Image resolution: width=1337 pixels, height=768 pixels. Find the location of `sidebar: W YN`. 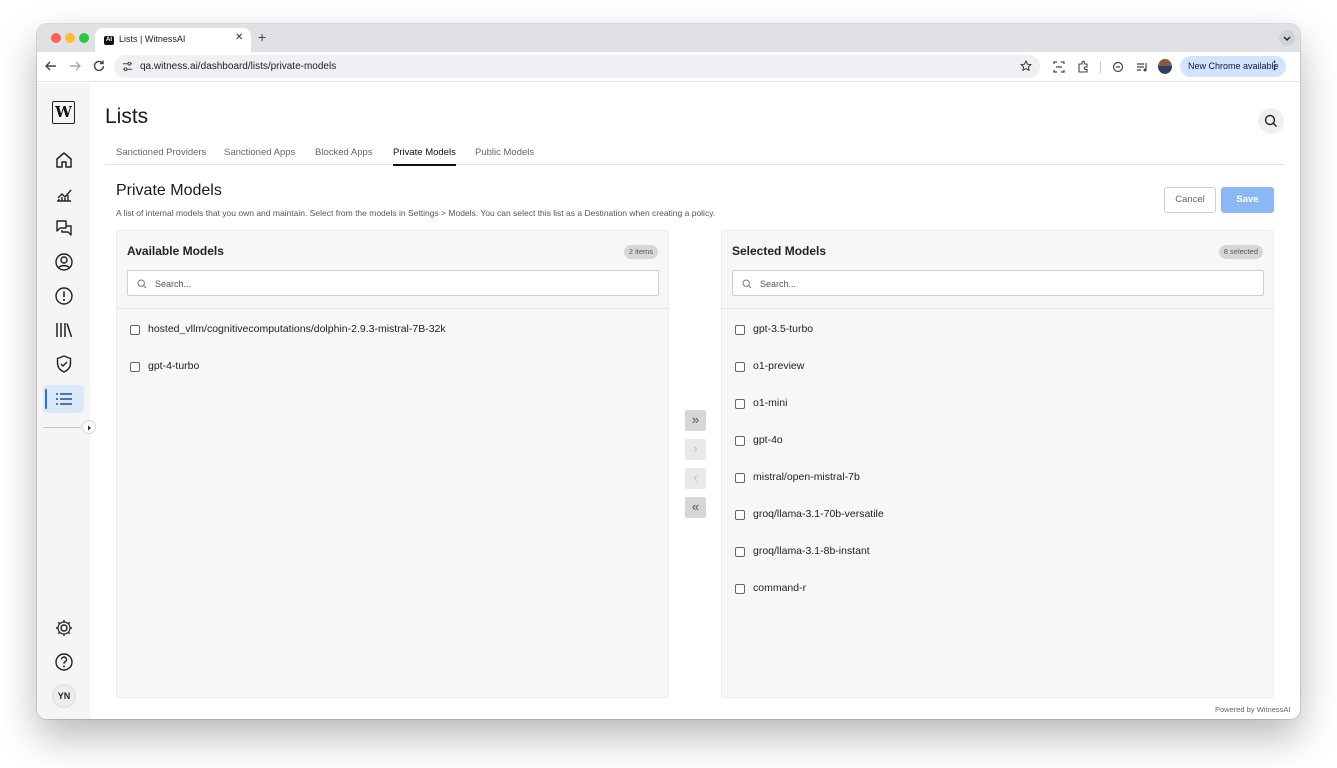

sidebar: W YN is located at coordinates (66, 401).